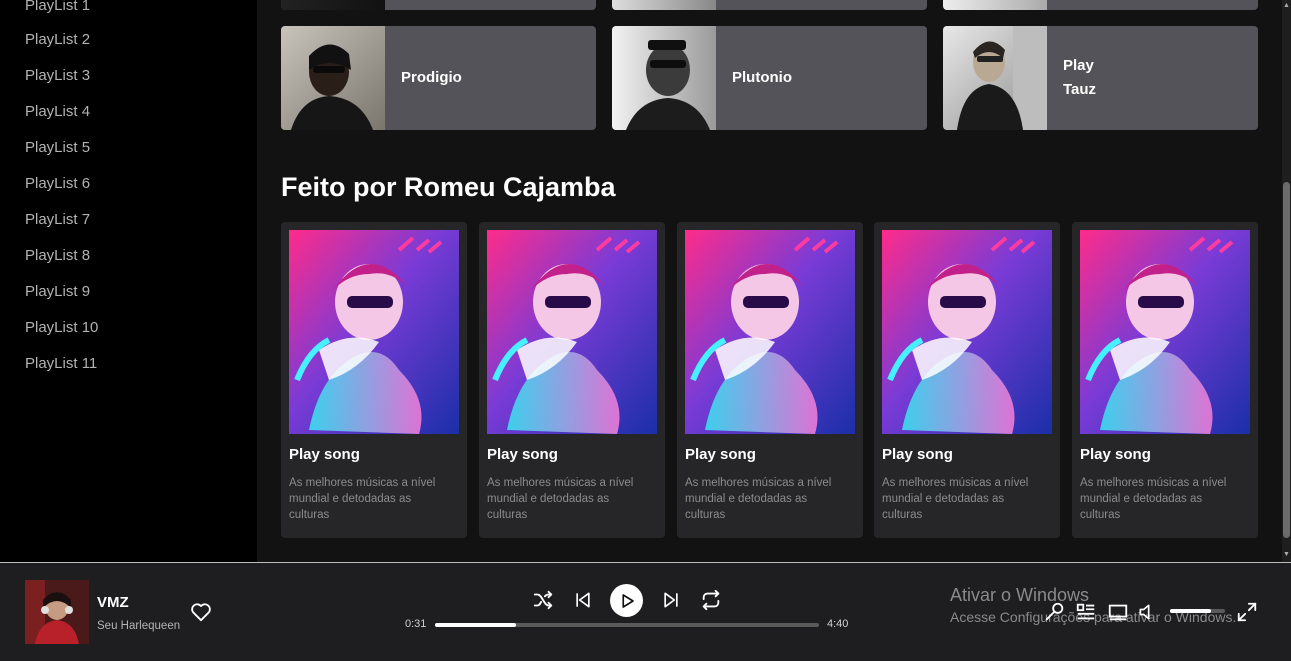 This screenshot has width=1291, height=661. What do you see at coordinates (1078, 65) in the screenshot?
I see `tile-label-line: Play` at bounding box center [1078, 65].